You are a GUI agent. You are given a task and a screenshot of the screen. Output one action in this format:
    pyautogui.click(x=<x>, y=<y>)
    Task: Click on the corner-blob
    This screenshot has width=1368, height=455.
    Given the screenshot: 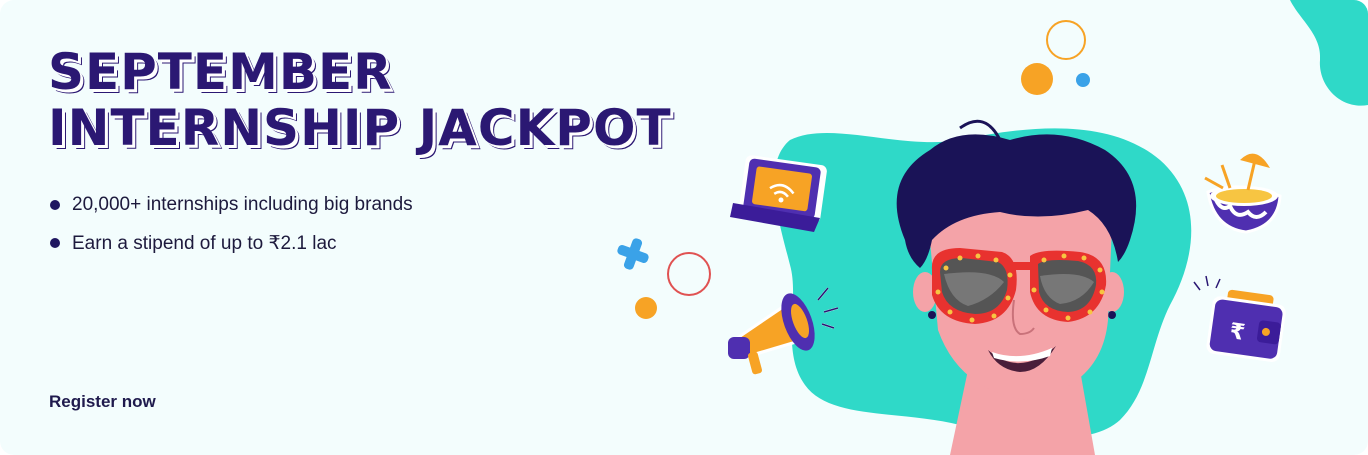 What is the action you would take?
    pyautogui.click(x=1329, y=53)
    